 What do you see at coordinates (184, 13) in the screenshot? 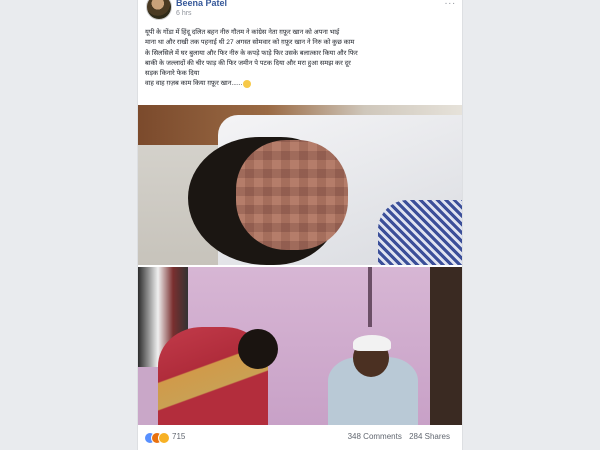
I see `post-timestamp: 6 hrs` at bounding box center [184, 13].